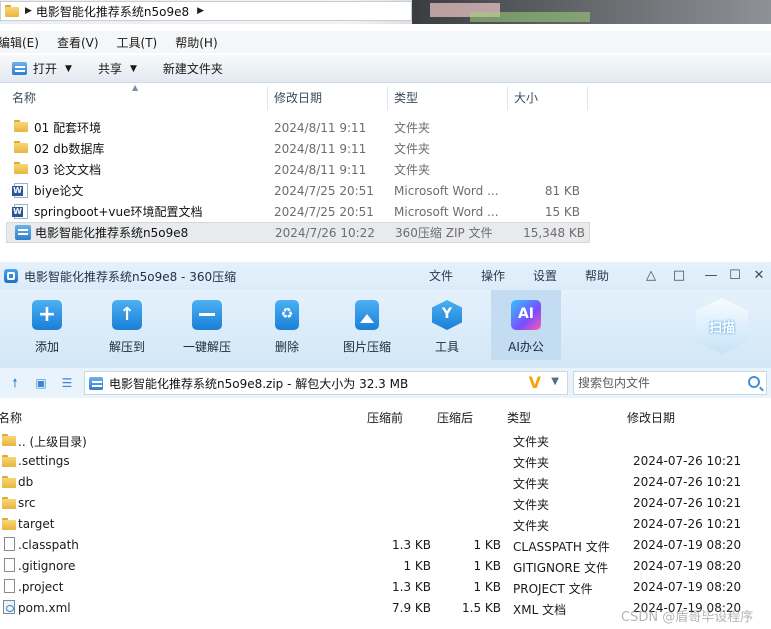  What do you see at coordinates (754, 382) in the screenshot?
I see `search-icon` at bounding box center [754, 382].